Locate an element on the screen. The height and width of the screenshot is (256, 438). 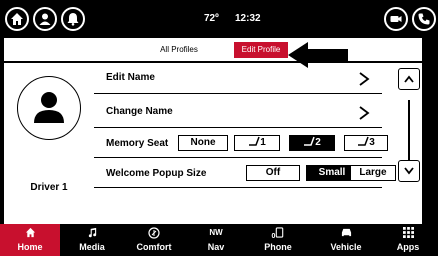
nav-vehicle: Vehicle is located at coordinates (346, 240).